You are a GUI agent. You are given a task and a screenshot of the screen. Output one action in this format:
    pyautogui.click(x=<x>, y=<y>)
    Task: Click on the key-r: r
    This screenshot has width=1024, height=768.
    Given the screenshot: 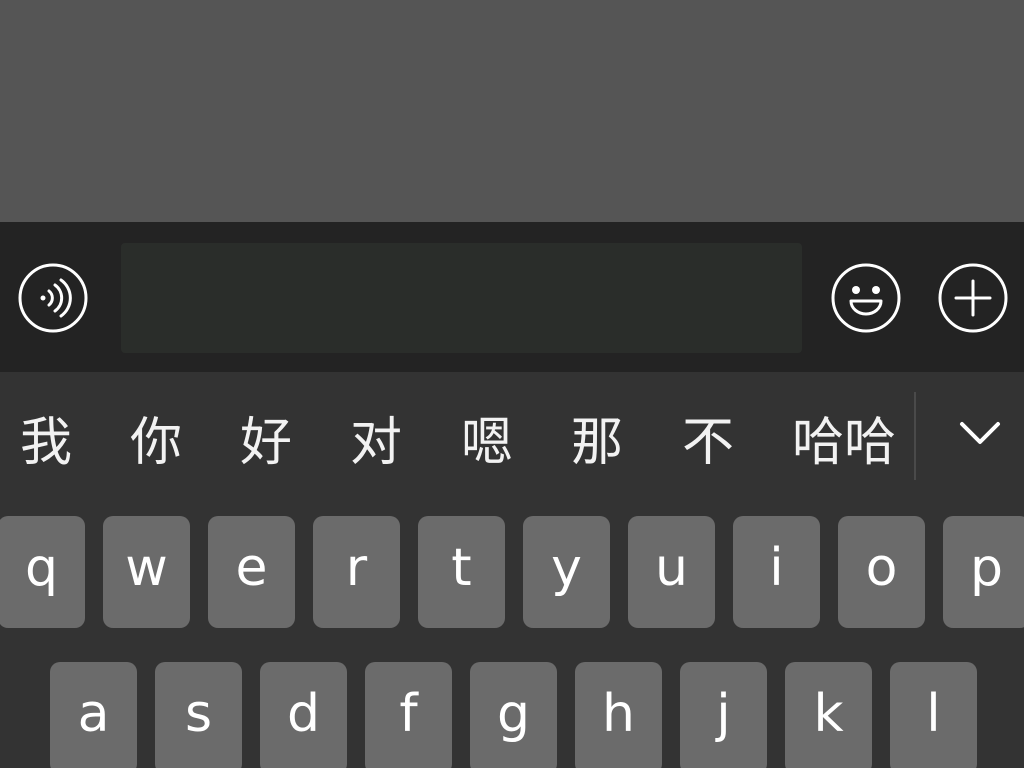 What is the action you would take?
    pyautogui.click(x=356, y=572)
    